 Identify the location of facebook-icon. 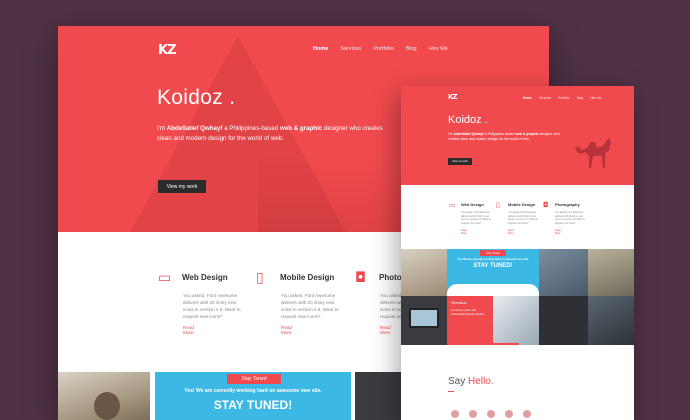
(455, 414).